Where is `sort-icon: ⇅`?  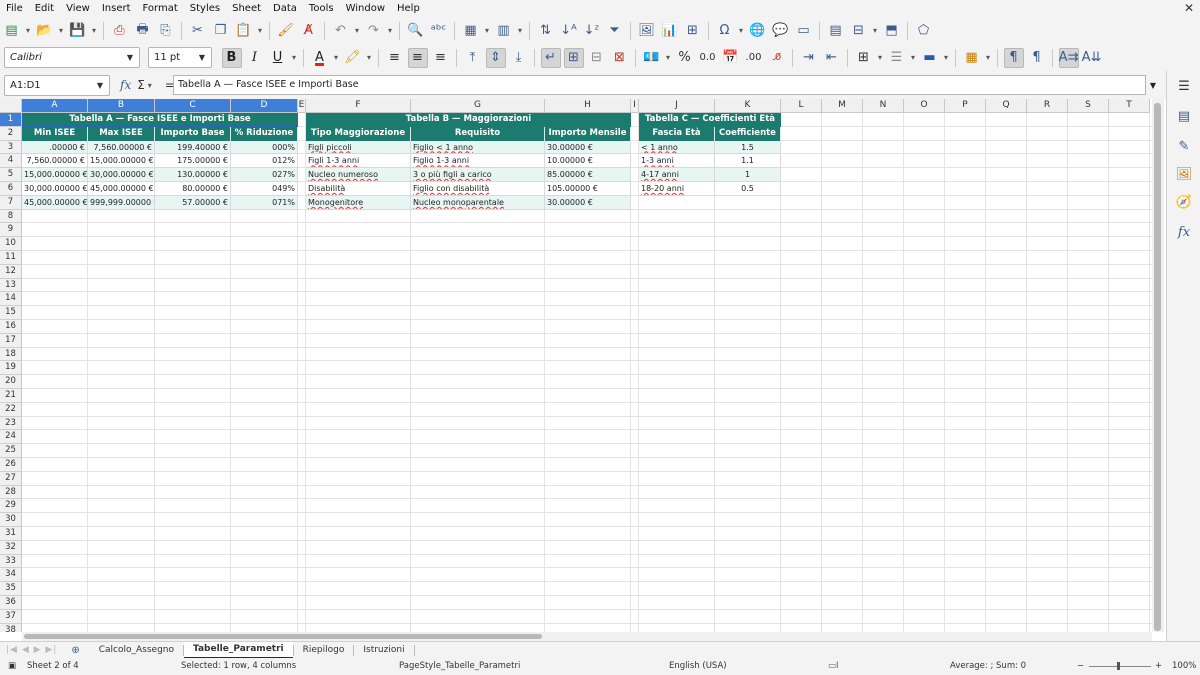
sort-icon: ⇅ is located at coordinates (546, 31).